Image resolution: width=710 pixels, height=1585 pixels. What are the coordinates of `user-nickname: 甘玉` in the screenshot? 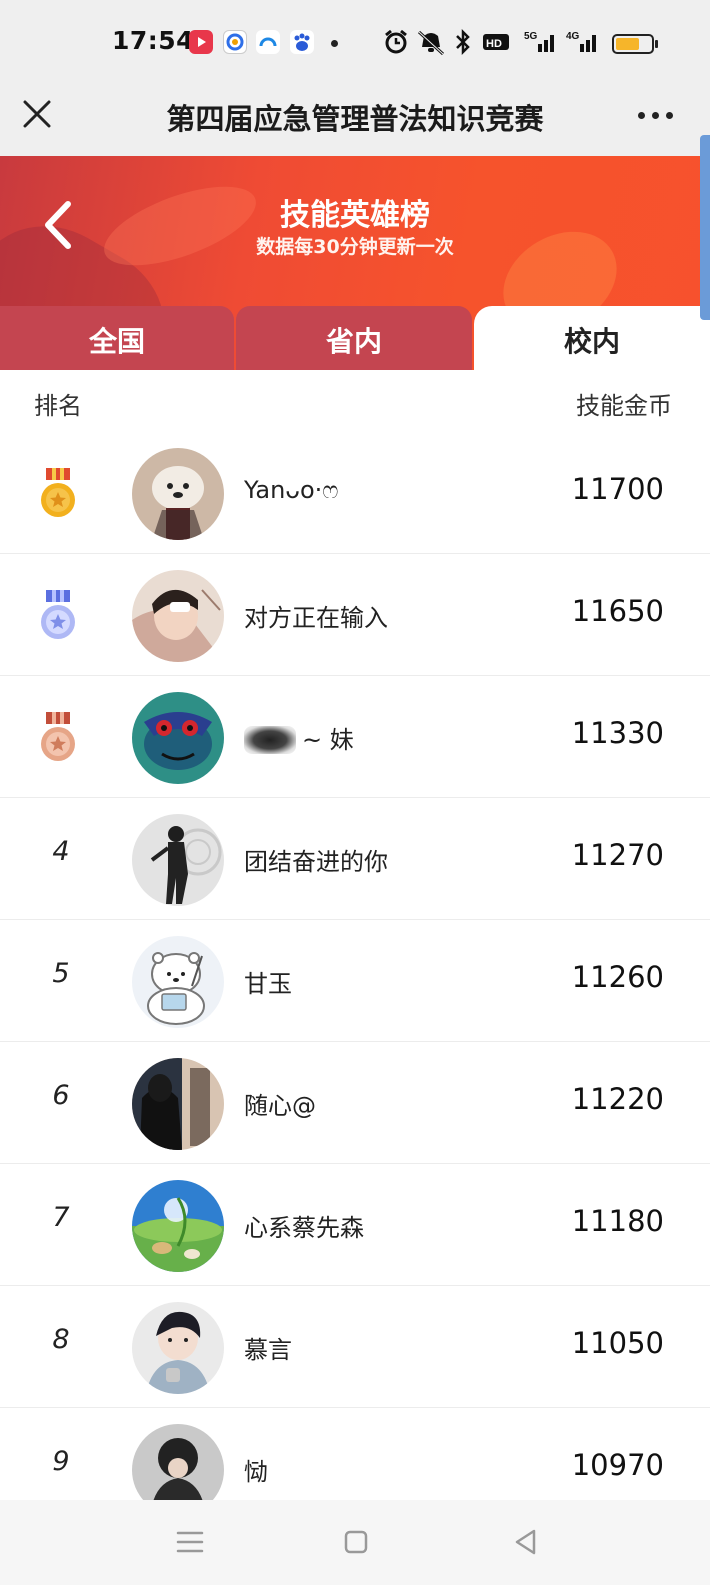 It's located at (268, 984).